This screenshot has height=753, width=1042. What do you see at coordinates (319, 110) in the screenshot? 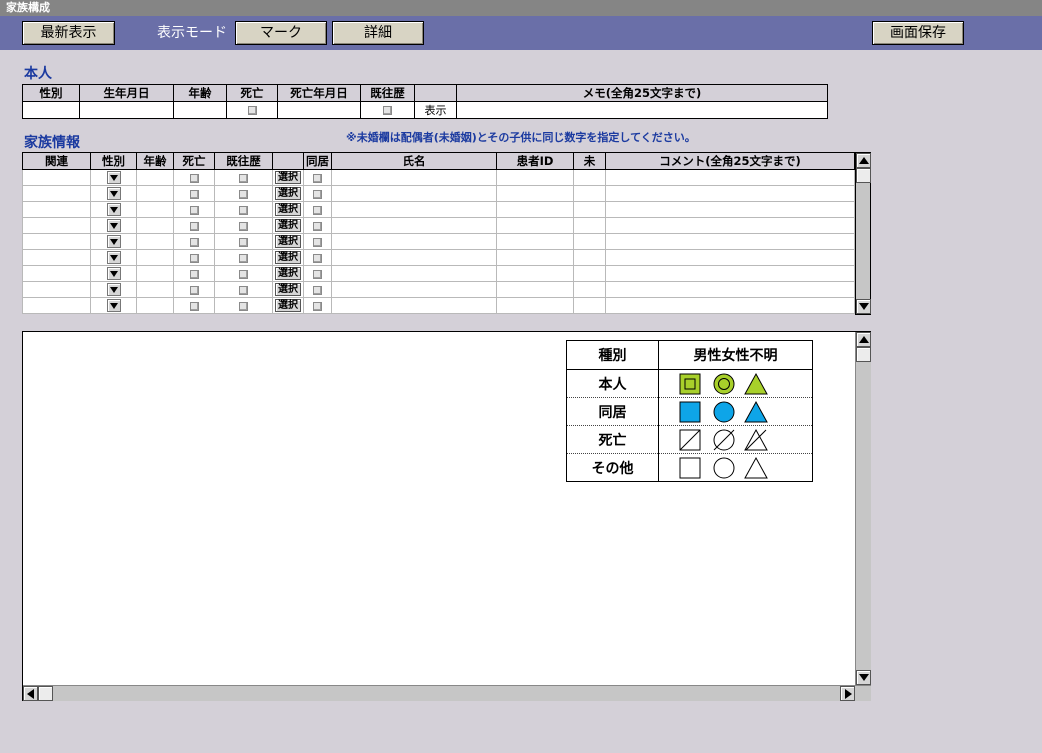
I see `self-death-date-cell` at bounding box center [319, 110].